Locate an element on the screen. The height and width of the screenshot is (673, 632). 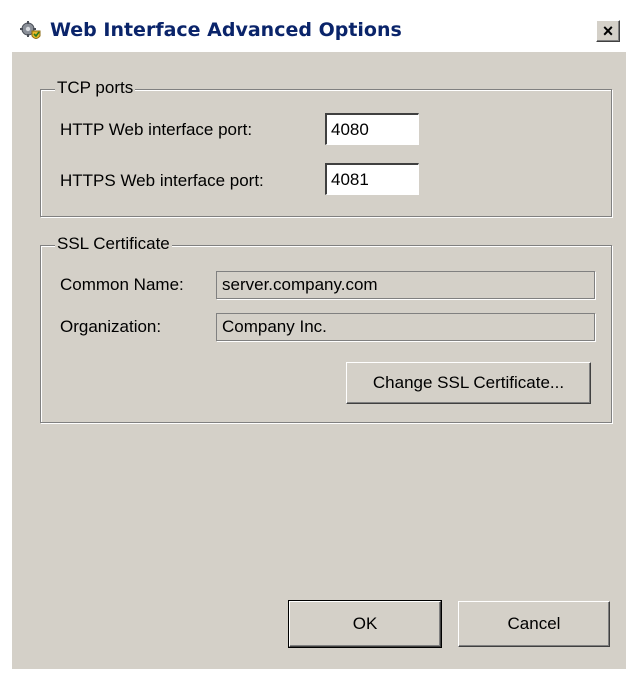
title-bar: Web Interface Advanced Options × is located at coordinates (319, 32).